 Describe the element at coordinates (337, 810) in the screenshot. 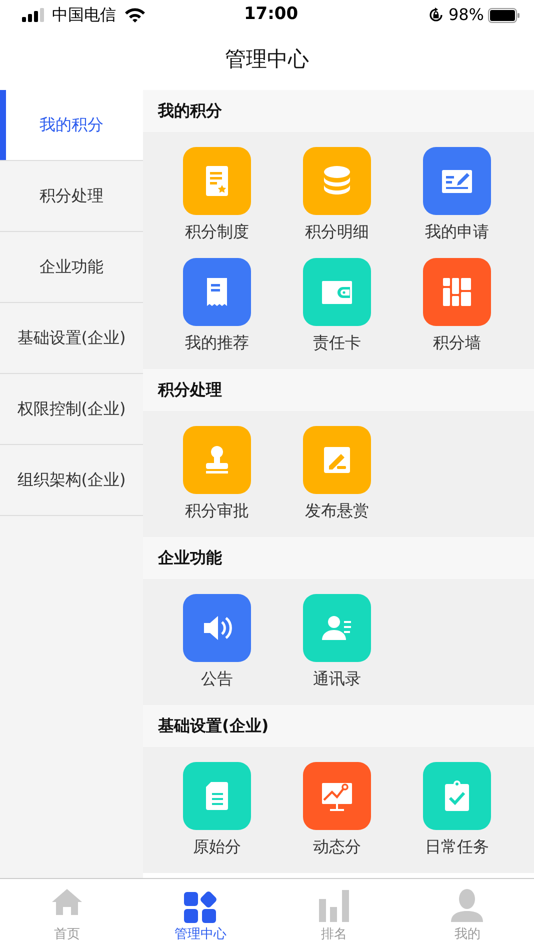

I see `menu-tile: 动态分` at that location.